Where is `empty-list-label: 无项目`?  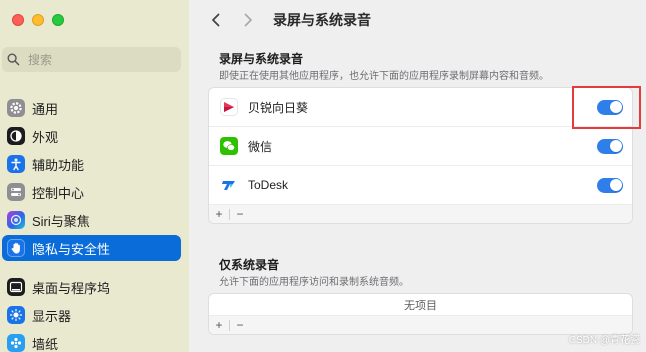
empty-list-label: 无项目 is located at coordinates (420, 305).